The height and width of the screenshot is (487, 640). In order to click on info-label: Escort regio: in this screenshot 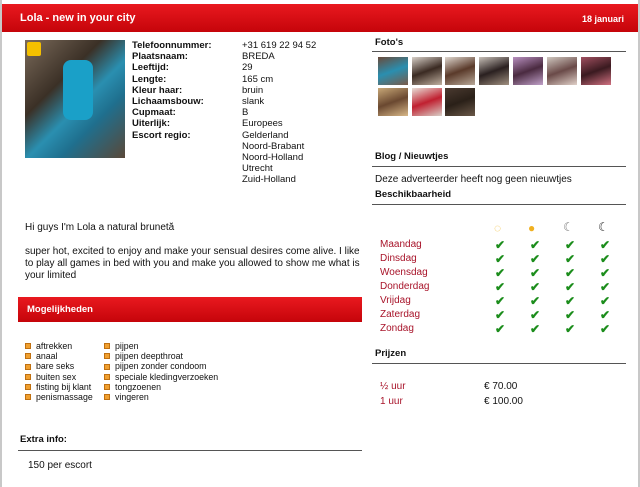, I will do `click(161, 135)`.